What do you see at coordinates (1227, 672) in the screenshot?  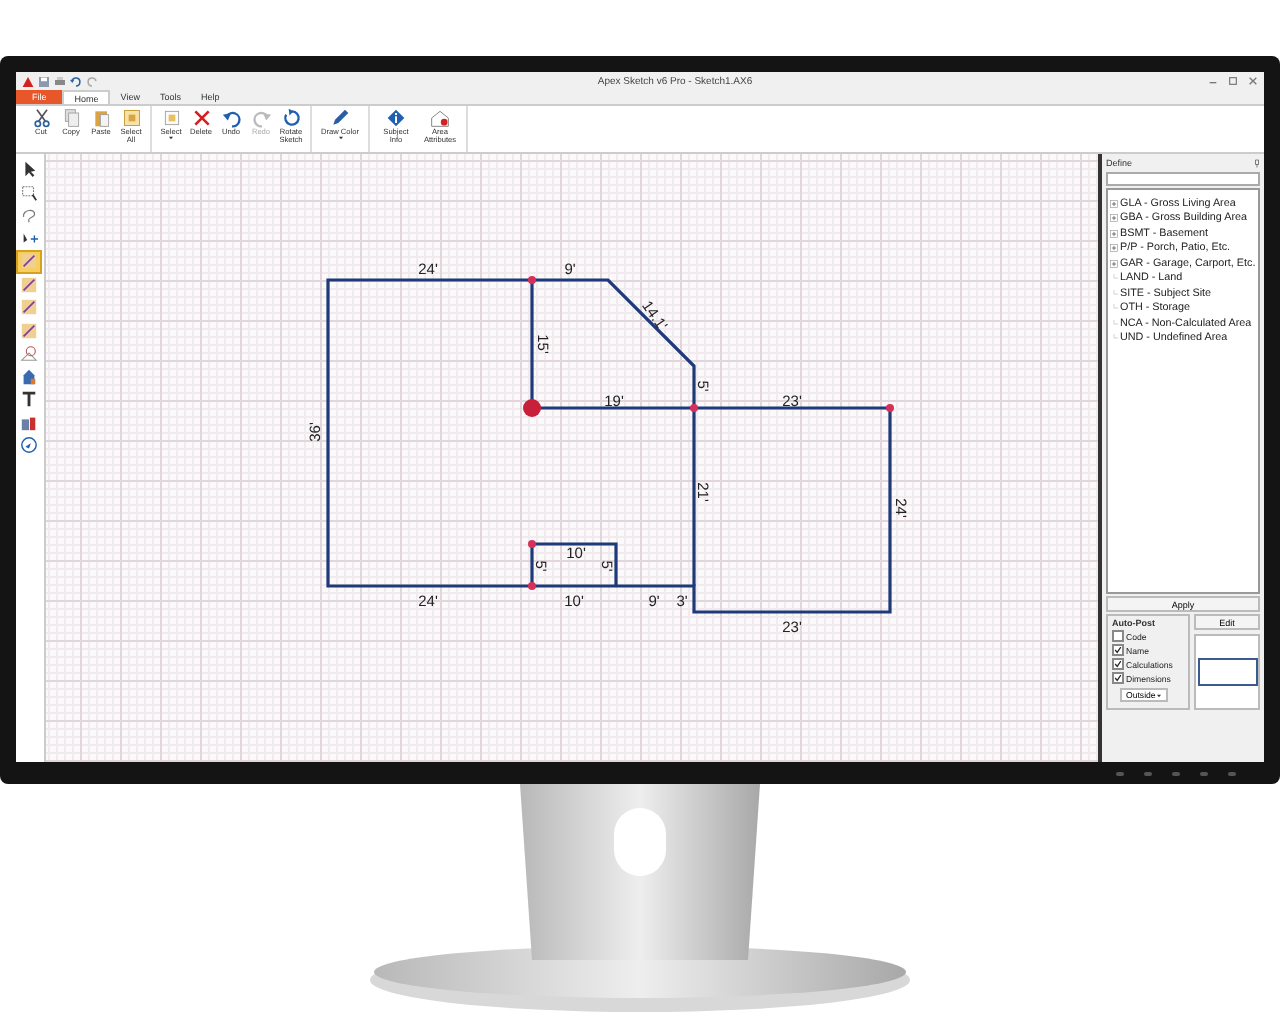 I see `preview-rectangle` at bounding box center [1227, 672].